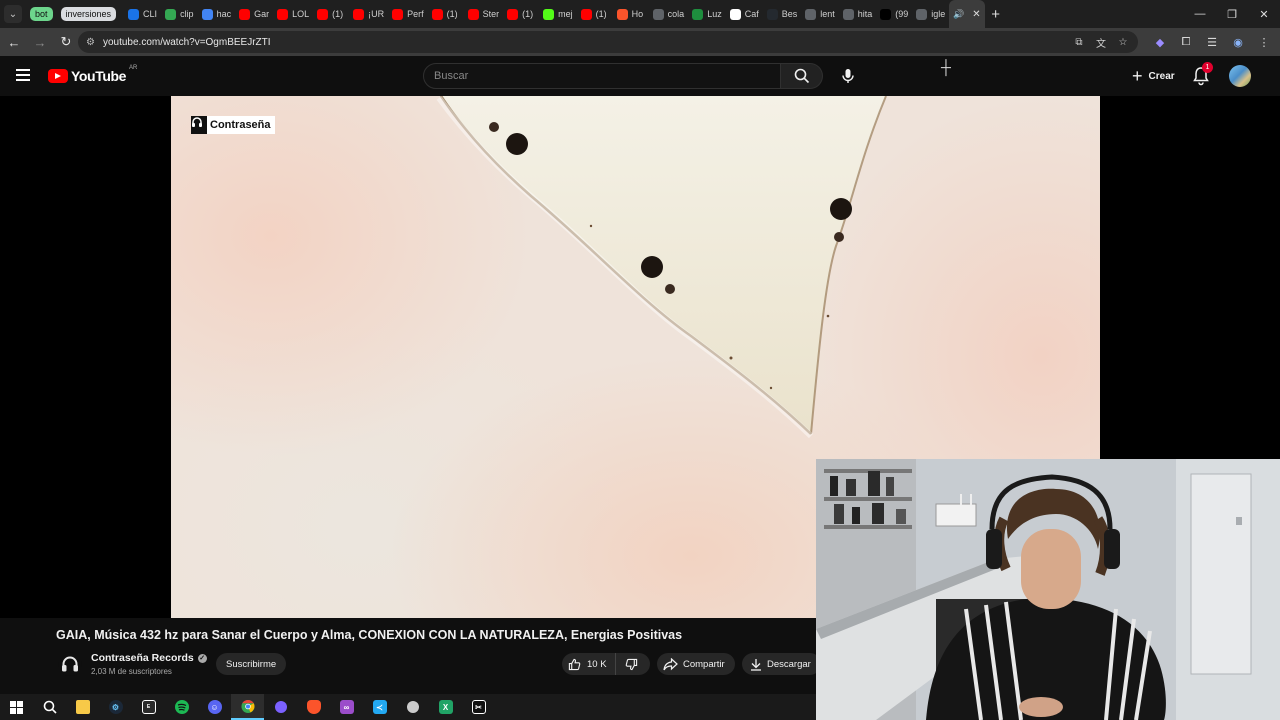 The image size is (1280, 720). What do you see at coordinates (958, 14) in the screenshot?
I see `speaker-icon: 🔊` at bounding box center [958, 14].